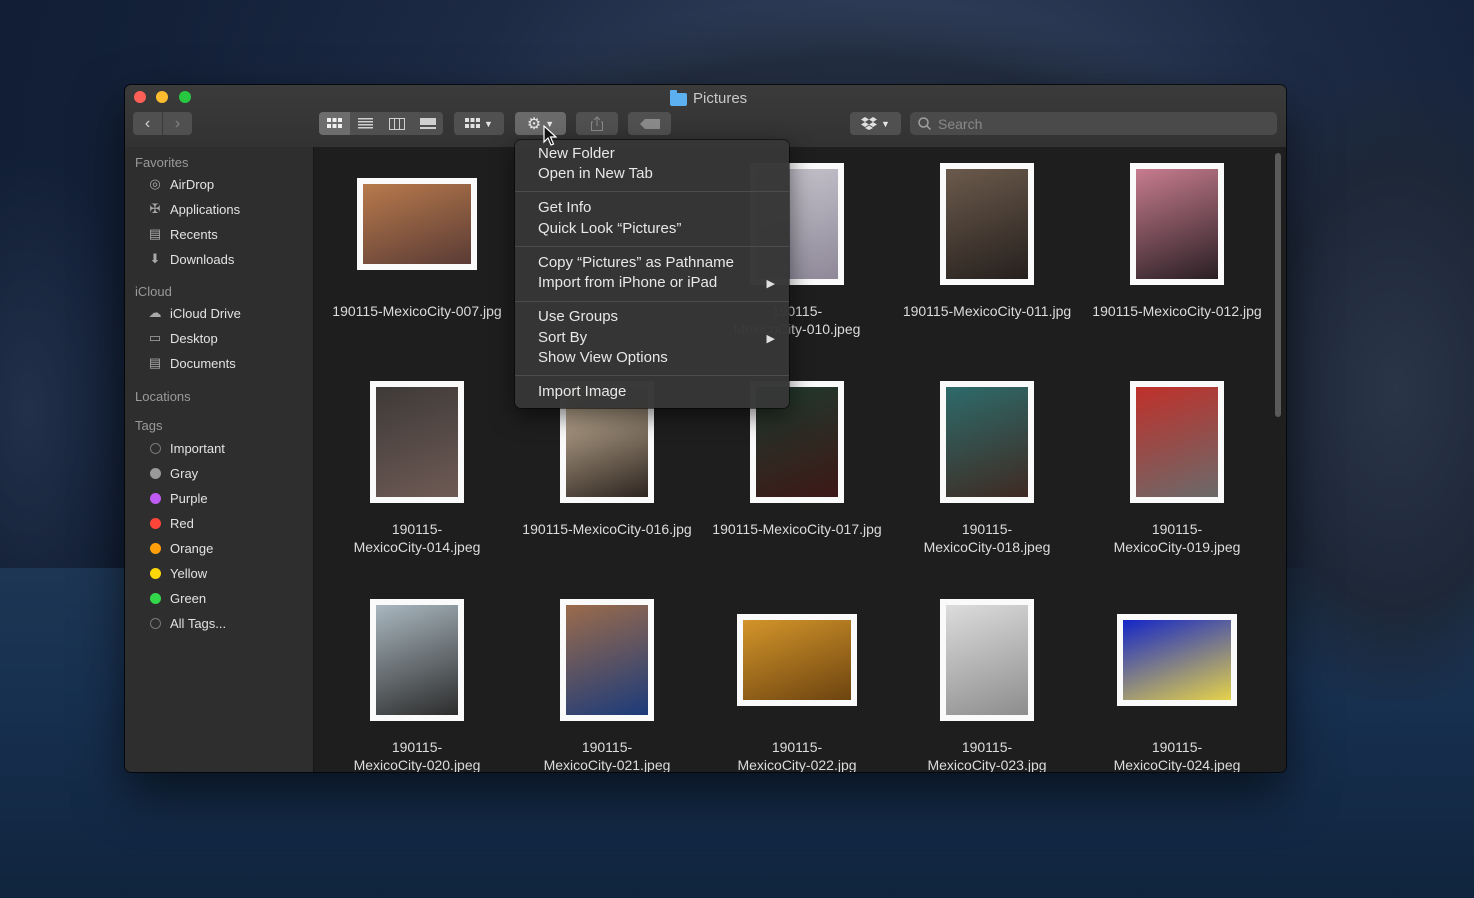  Describe the element at coordinates (147, 123) in the screenshot. I see `back-button: ‹` at that location.